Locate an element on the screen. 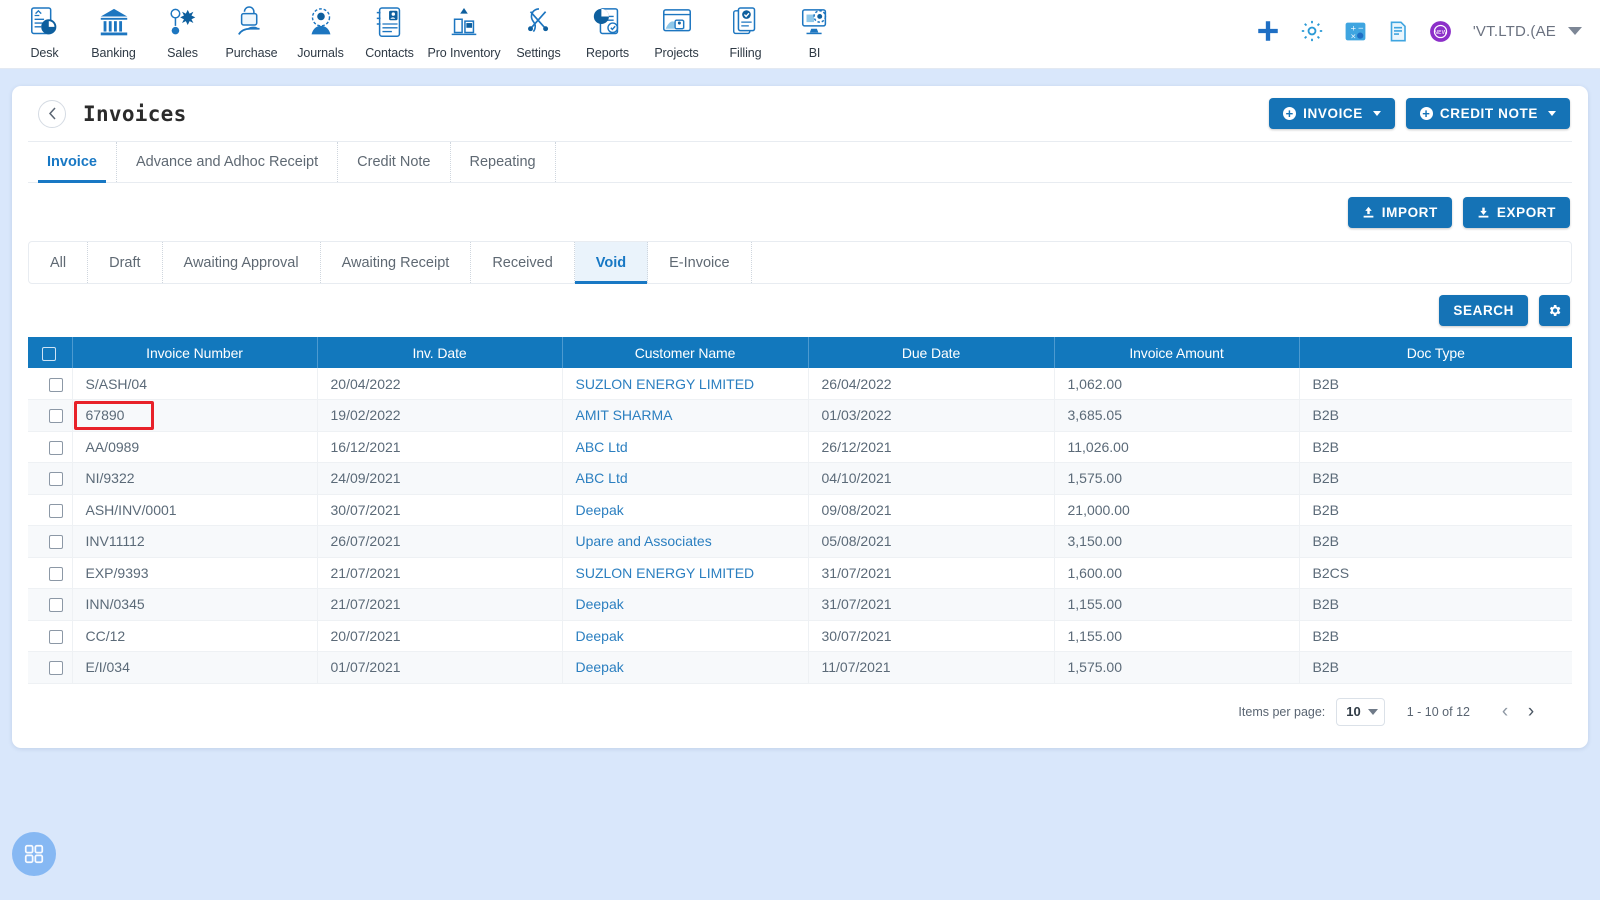 This screenshot has width=1600, height=900. customer-name-link: Upare and Associates is located at coordinates (644, 541).